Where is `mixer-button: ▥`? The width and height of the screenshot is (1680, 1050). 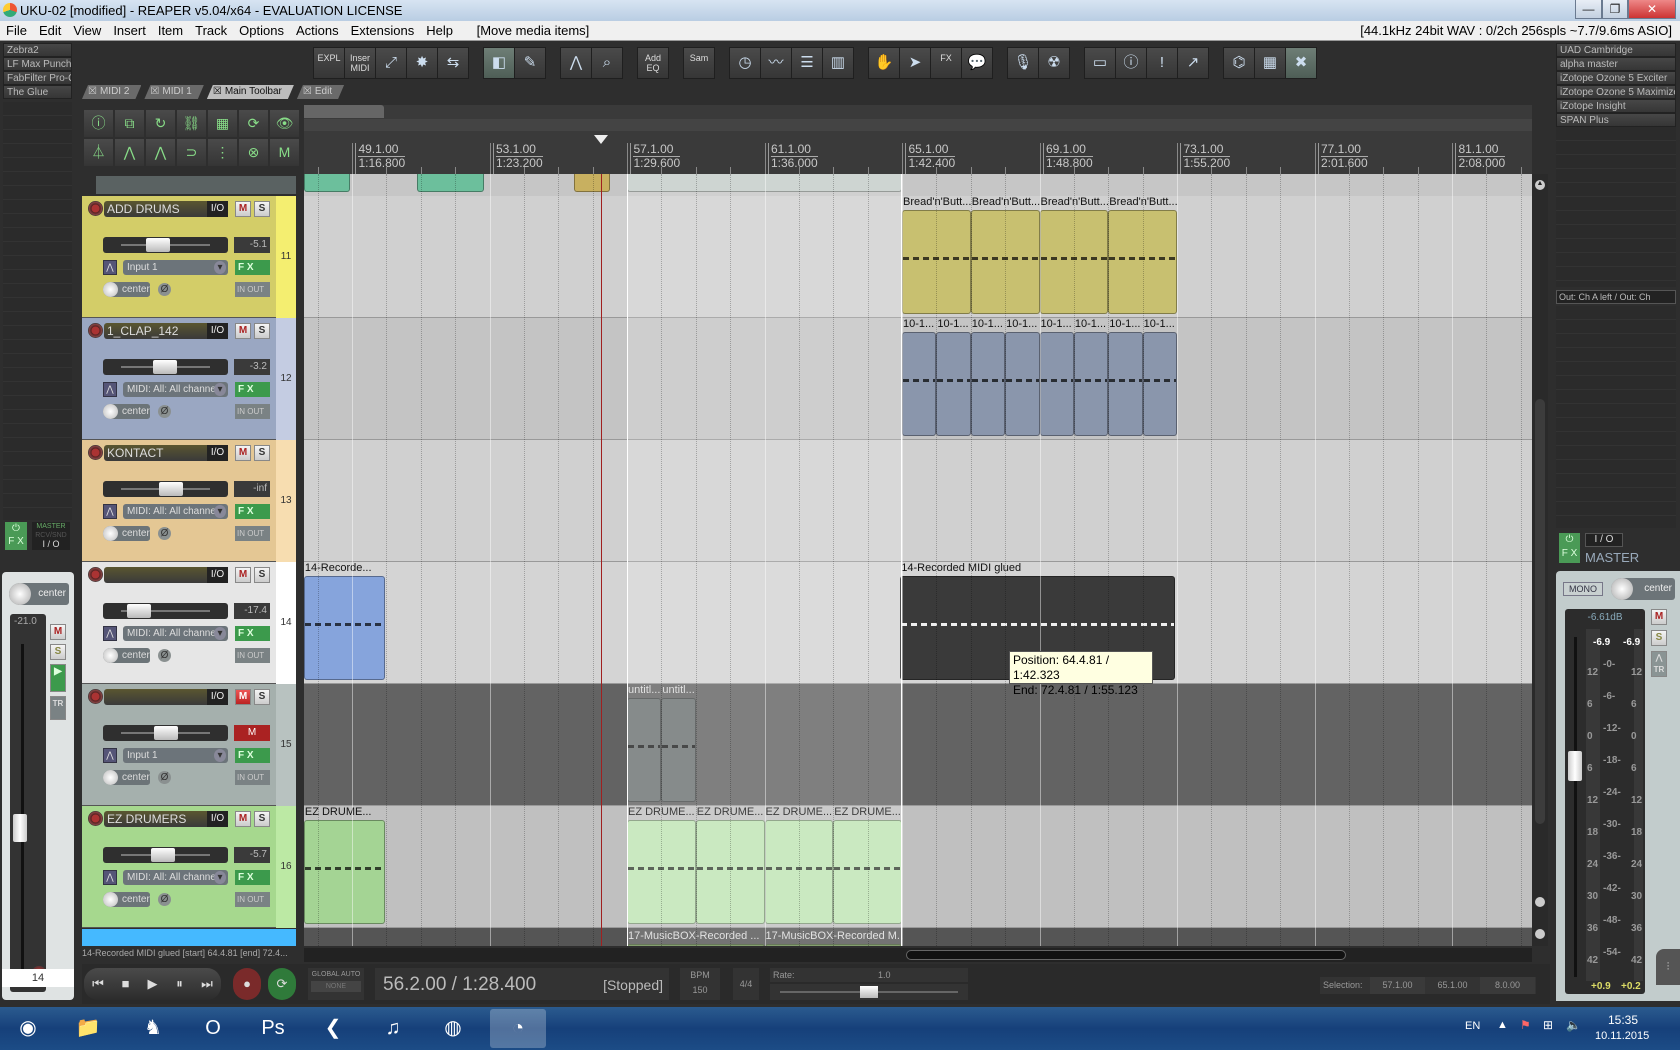 mixer-button: ▥ is located at coordinates (838, 63).